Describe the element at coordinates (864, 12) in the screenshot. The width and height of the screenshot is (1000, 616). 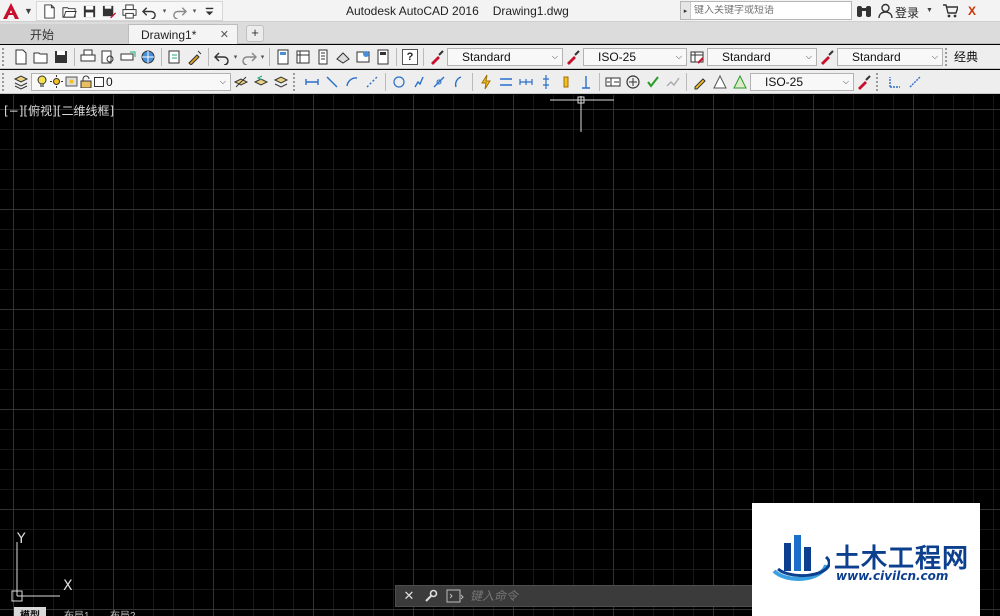
I see `binoculars-search-icon` at that location.